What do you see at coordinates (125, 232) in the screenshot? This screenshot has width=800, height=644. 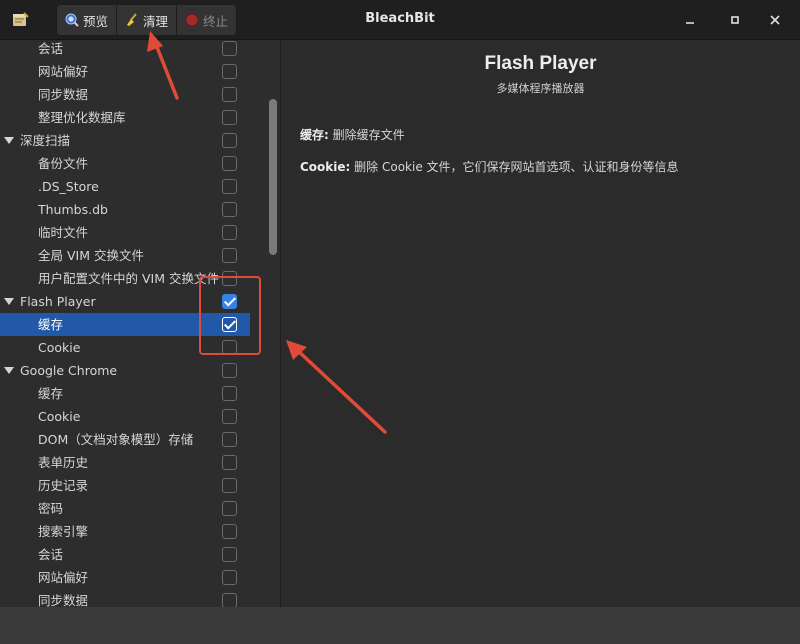 I see `tree-option-row: 临时文件` at bounding box center [125, 232].